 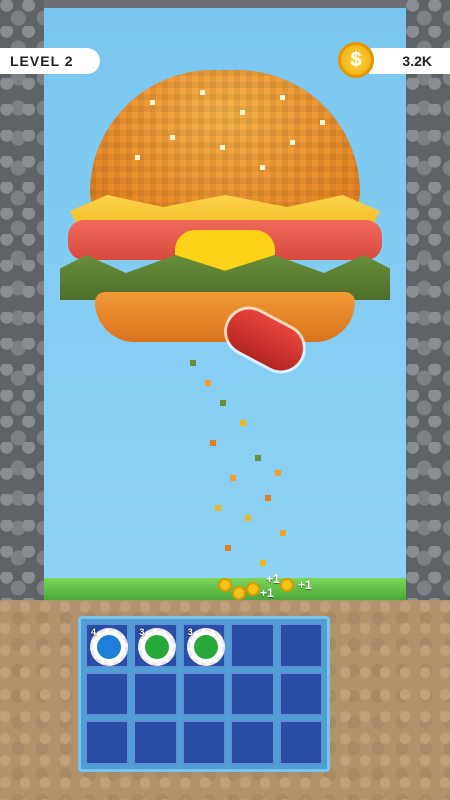 I want to click on coin-symbol: $, so click(x=356, y=59).